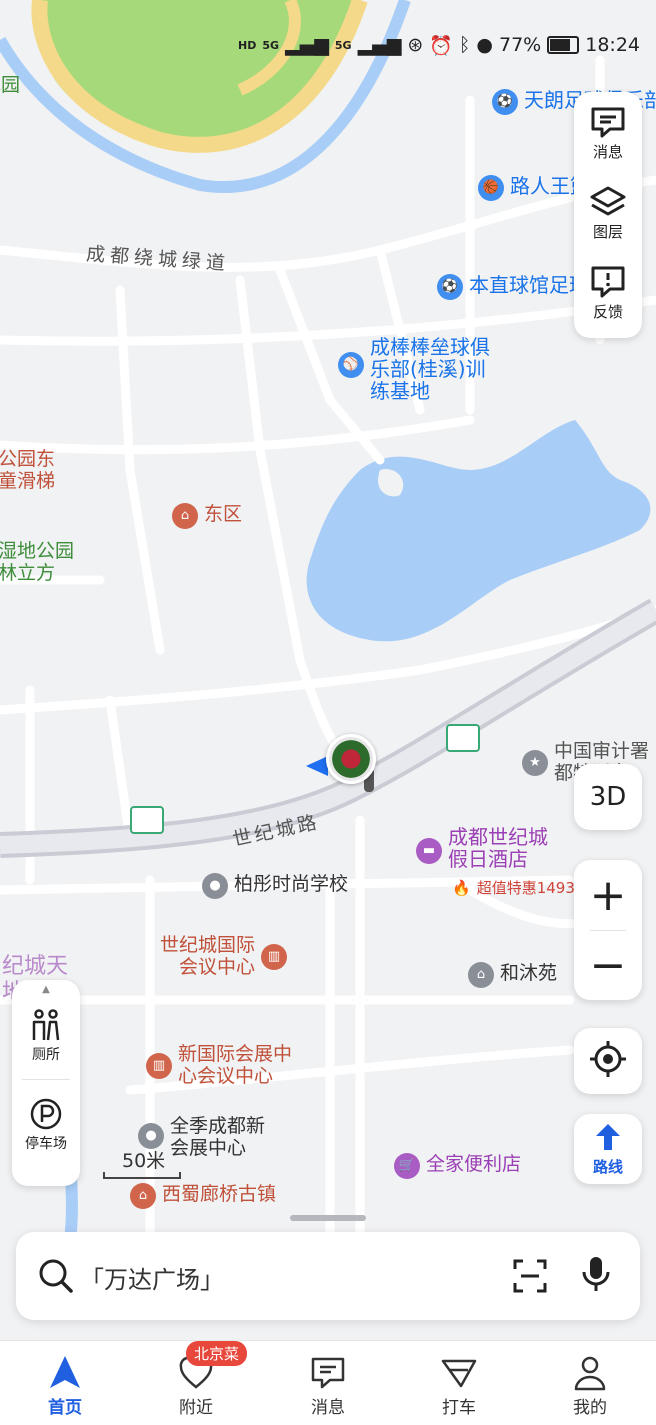 The width and height of the screenshot is (656, 1425). I want to click on messages-button: 消息, so click(608, 132).